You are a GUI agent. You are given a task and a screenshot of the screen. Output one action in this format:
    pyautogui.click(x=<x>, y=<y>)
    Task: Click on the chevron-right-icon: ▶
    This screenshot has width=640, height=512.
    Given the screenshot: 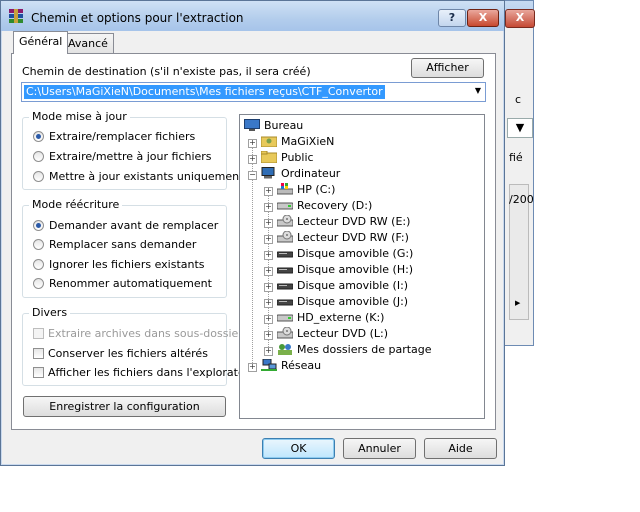 What is the action you would take?
    pyautogui.click(x=518, y=303)
    